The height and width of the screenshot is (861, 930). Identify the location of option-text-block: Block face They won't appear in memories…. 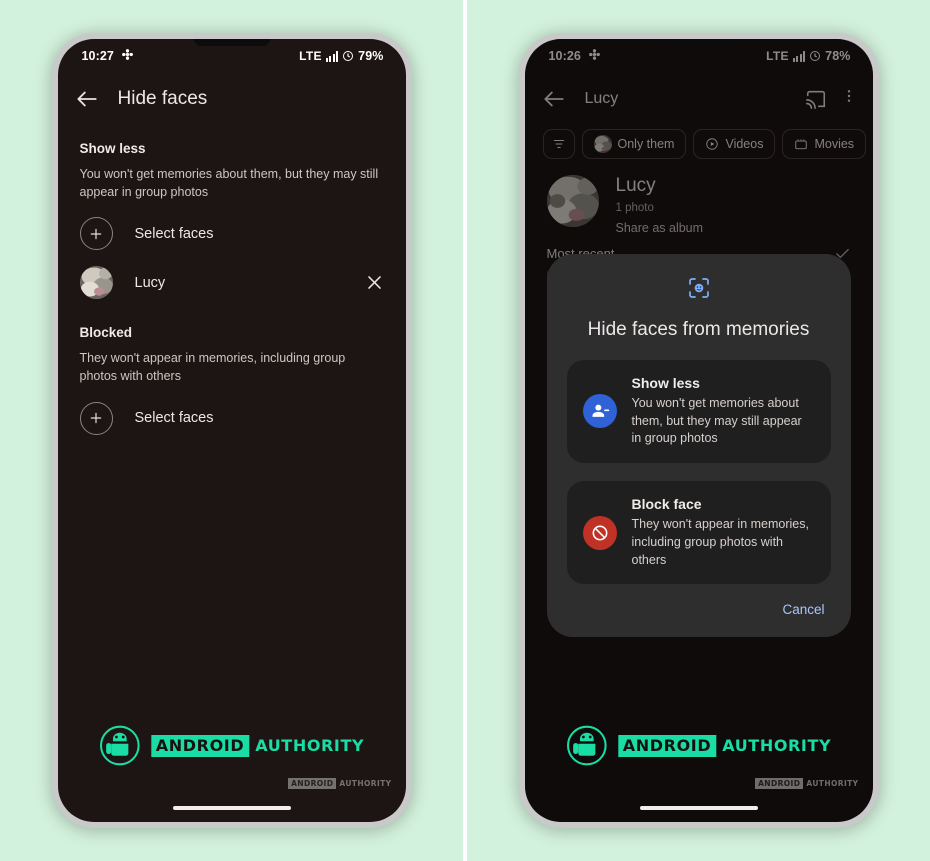
(723, 532).